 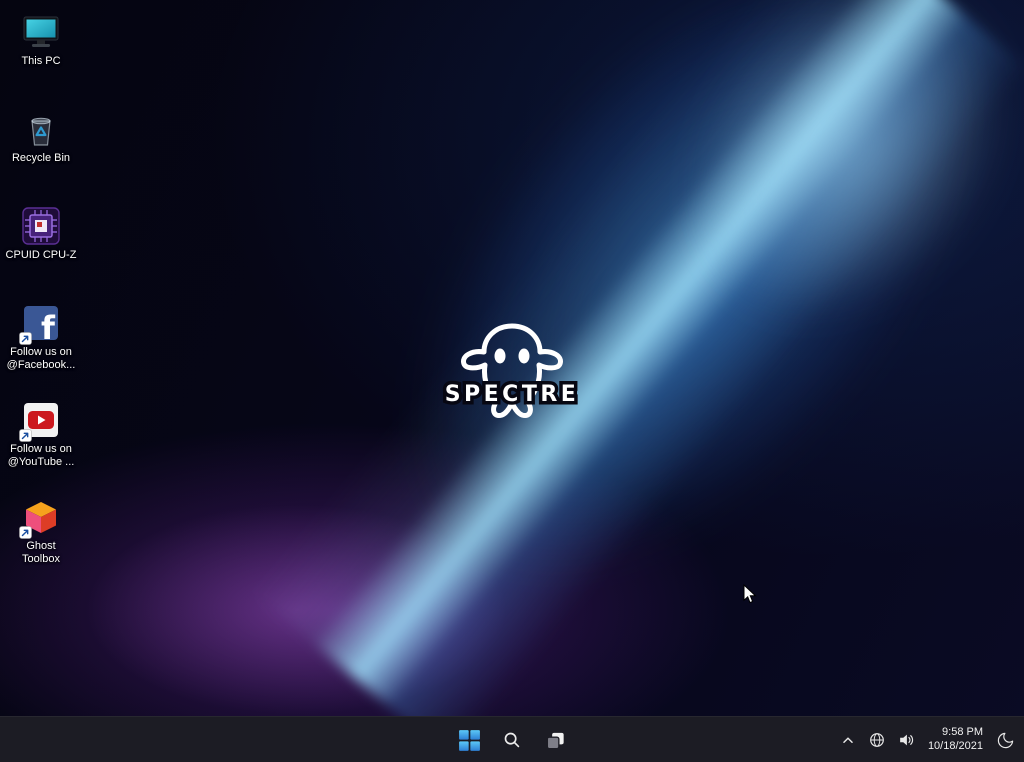 What do you see at coordinates (510, 371) in the screenshot?
I see `ghost-icon: SPECTRE` at bounding box center [510, 371].